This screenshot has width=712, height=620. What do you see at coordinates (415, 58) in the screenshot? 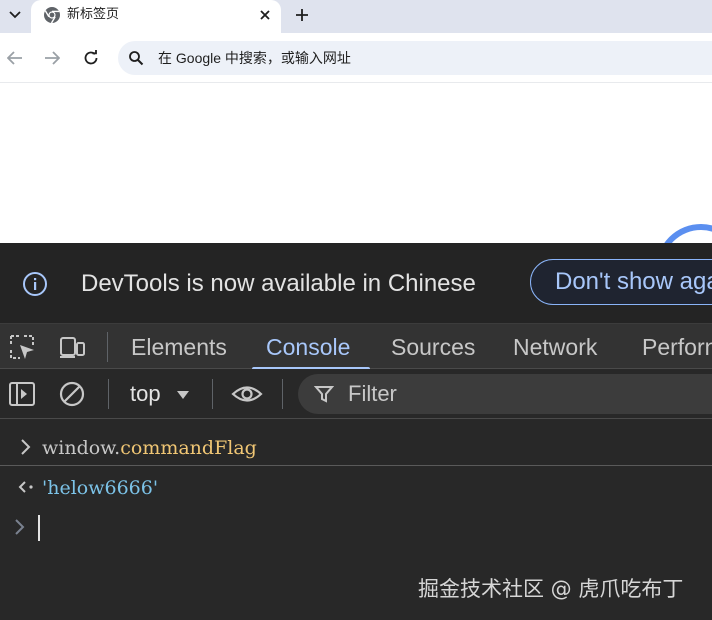
I see `address-bar: 在 Google 中搜索，或输入网址` at bounding box center [415, 58].